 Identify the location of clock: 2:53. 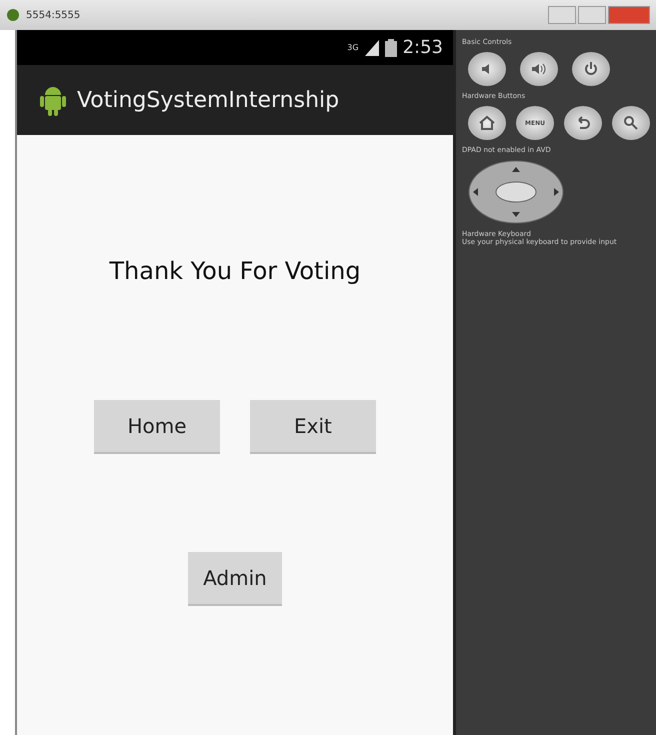
(422, 47).